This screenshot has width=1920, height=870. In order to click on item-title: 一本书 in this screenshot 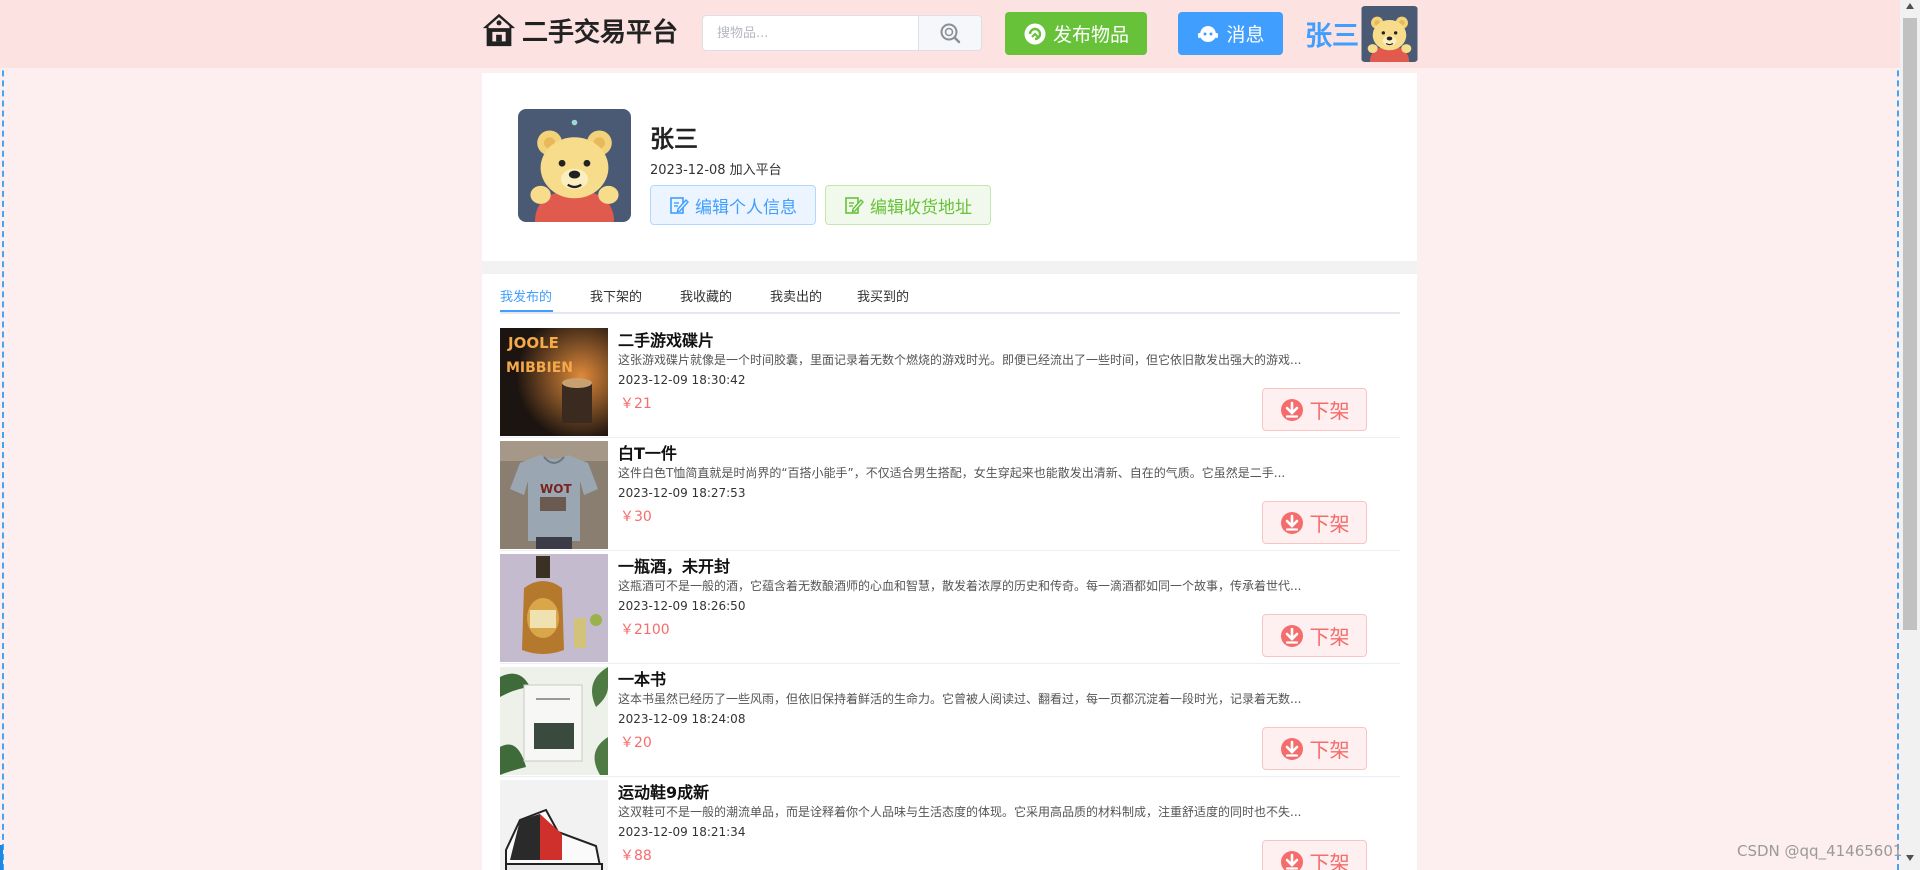, I will do `click(642, 678)`.